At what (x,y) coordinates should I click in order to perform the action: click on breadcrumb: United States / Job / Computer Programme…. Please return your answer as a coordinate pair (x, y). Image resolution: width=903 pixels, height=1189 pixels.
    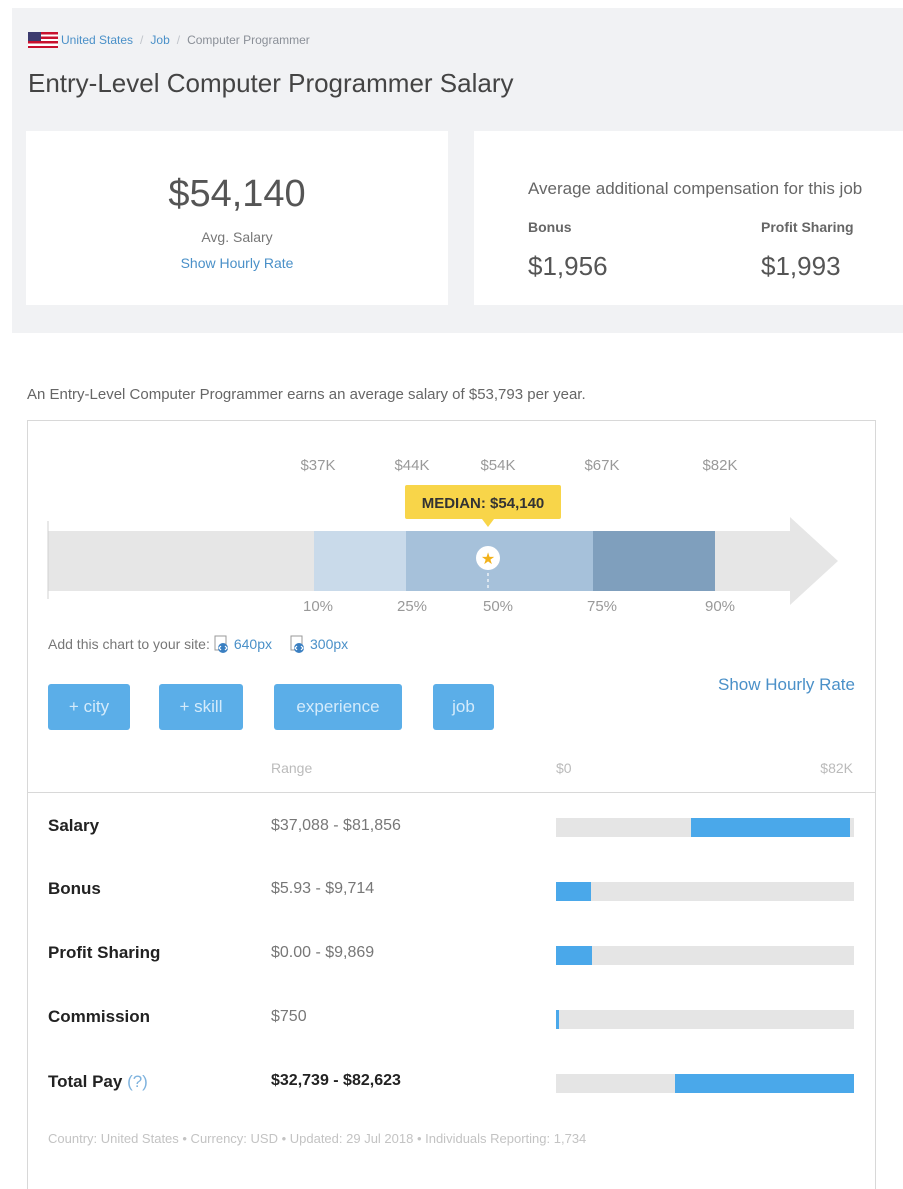
    Looking at the image, I should click on (169, 40).